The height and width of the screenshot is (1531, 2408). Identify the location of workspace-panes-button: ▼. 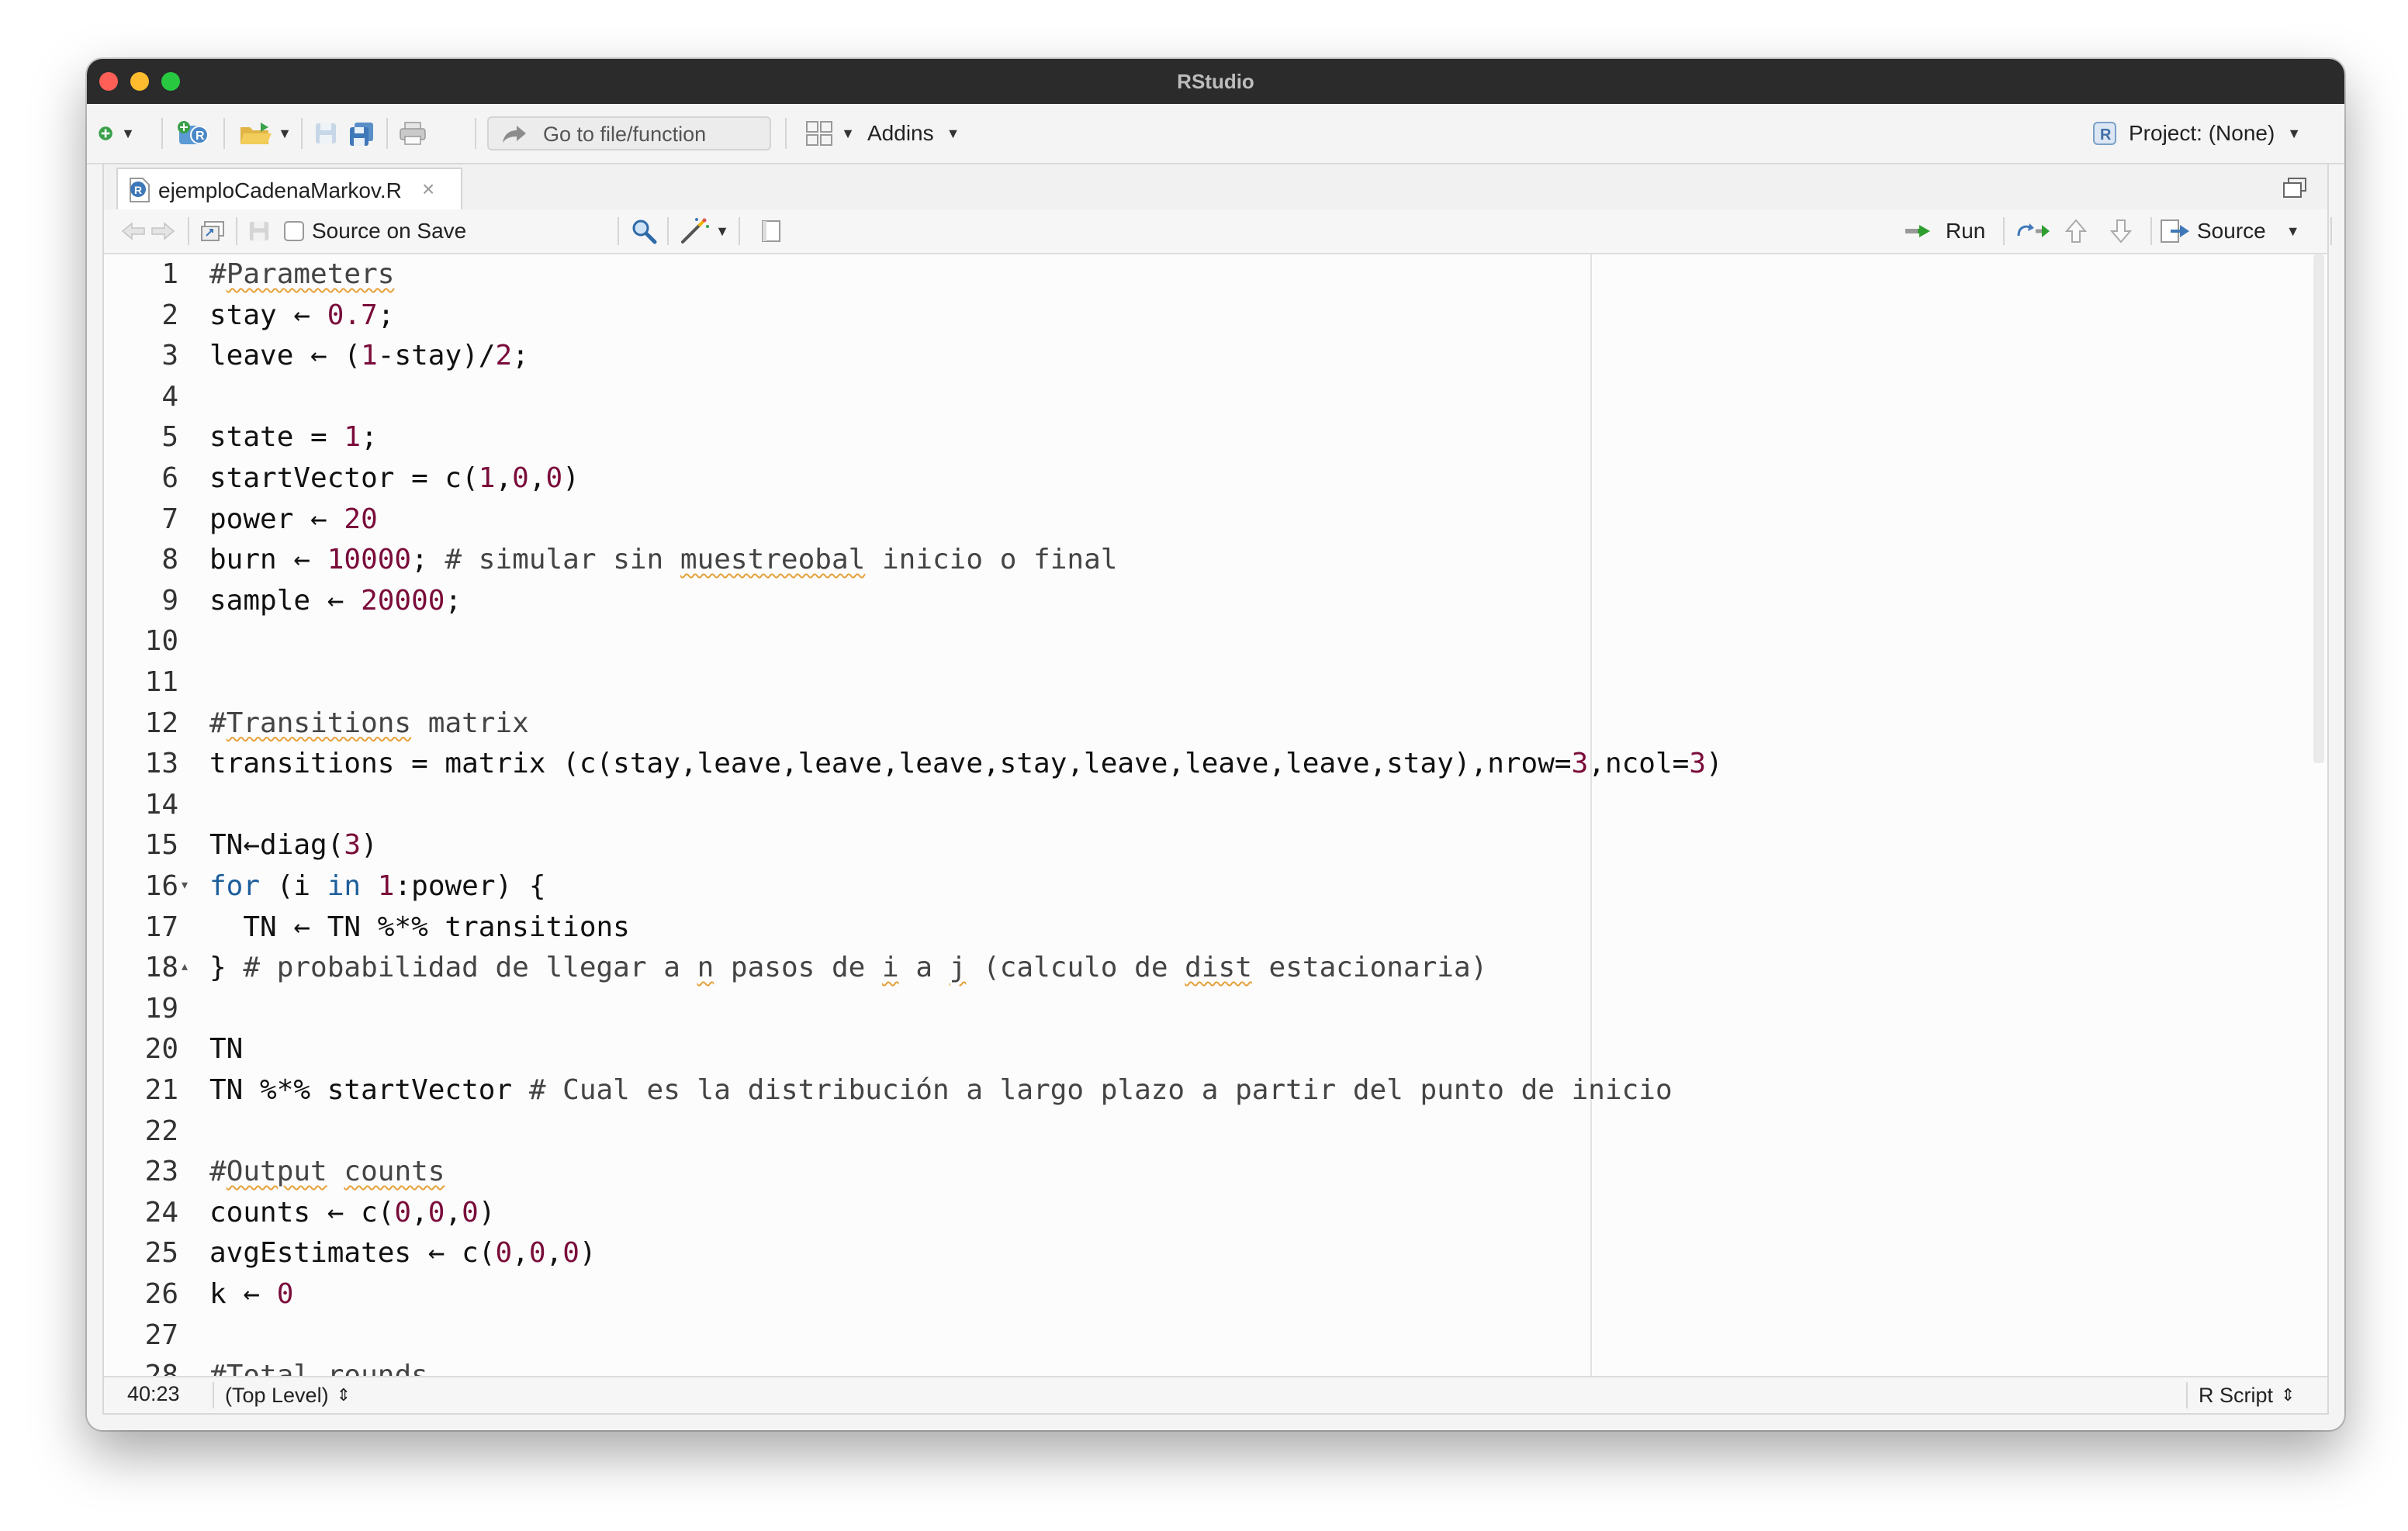
(830, 133).